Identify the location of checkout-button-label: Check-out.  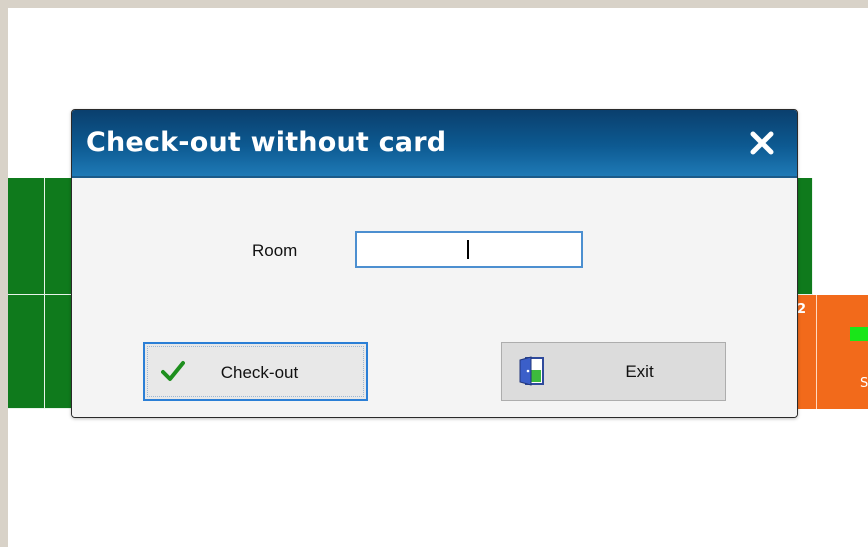
(259, 372).